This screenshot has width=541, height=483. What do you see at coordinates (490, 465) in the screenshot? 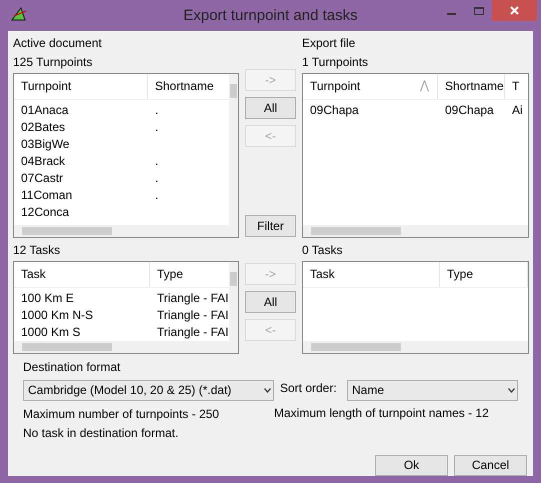
I see `dialog-button: Cancel` at bounding box center [490, 465].